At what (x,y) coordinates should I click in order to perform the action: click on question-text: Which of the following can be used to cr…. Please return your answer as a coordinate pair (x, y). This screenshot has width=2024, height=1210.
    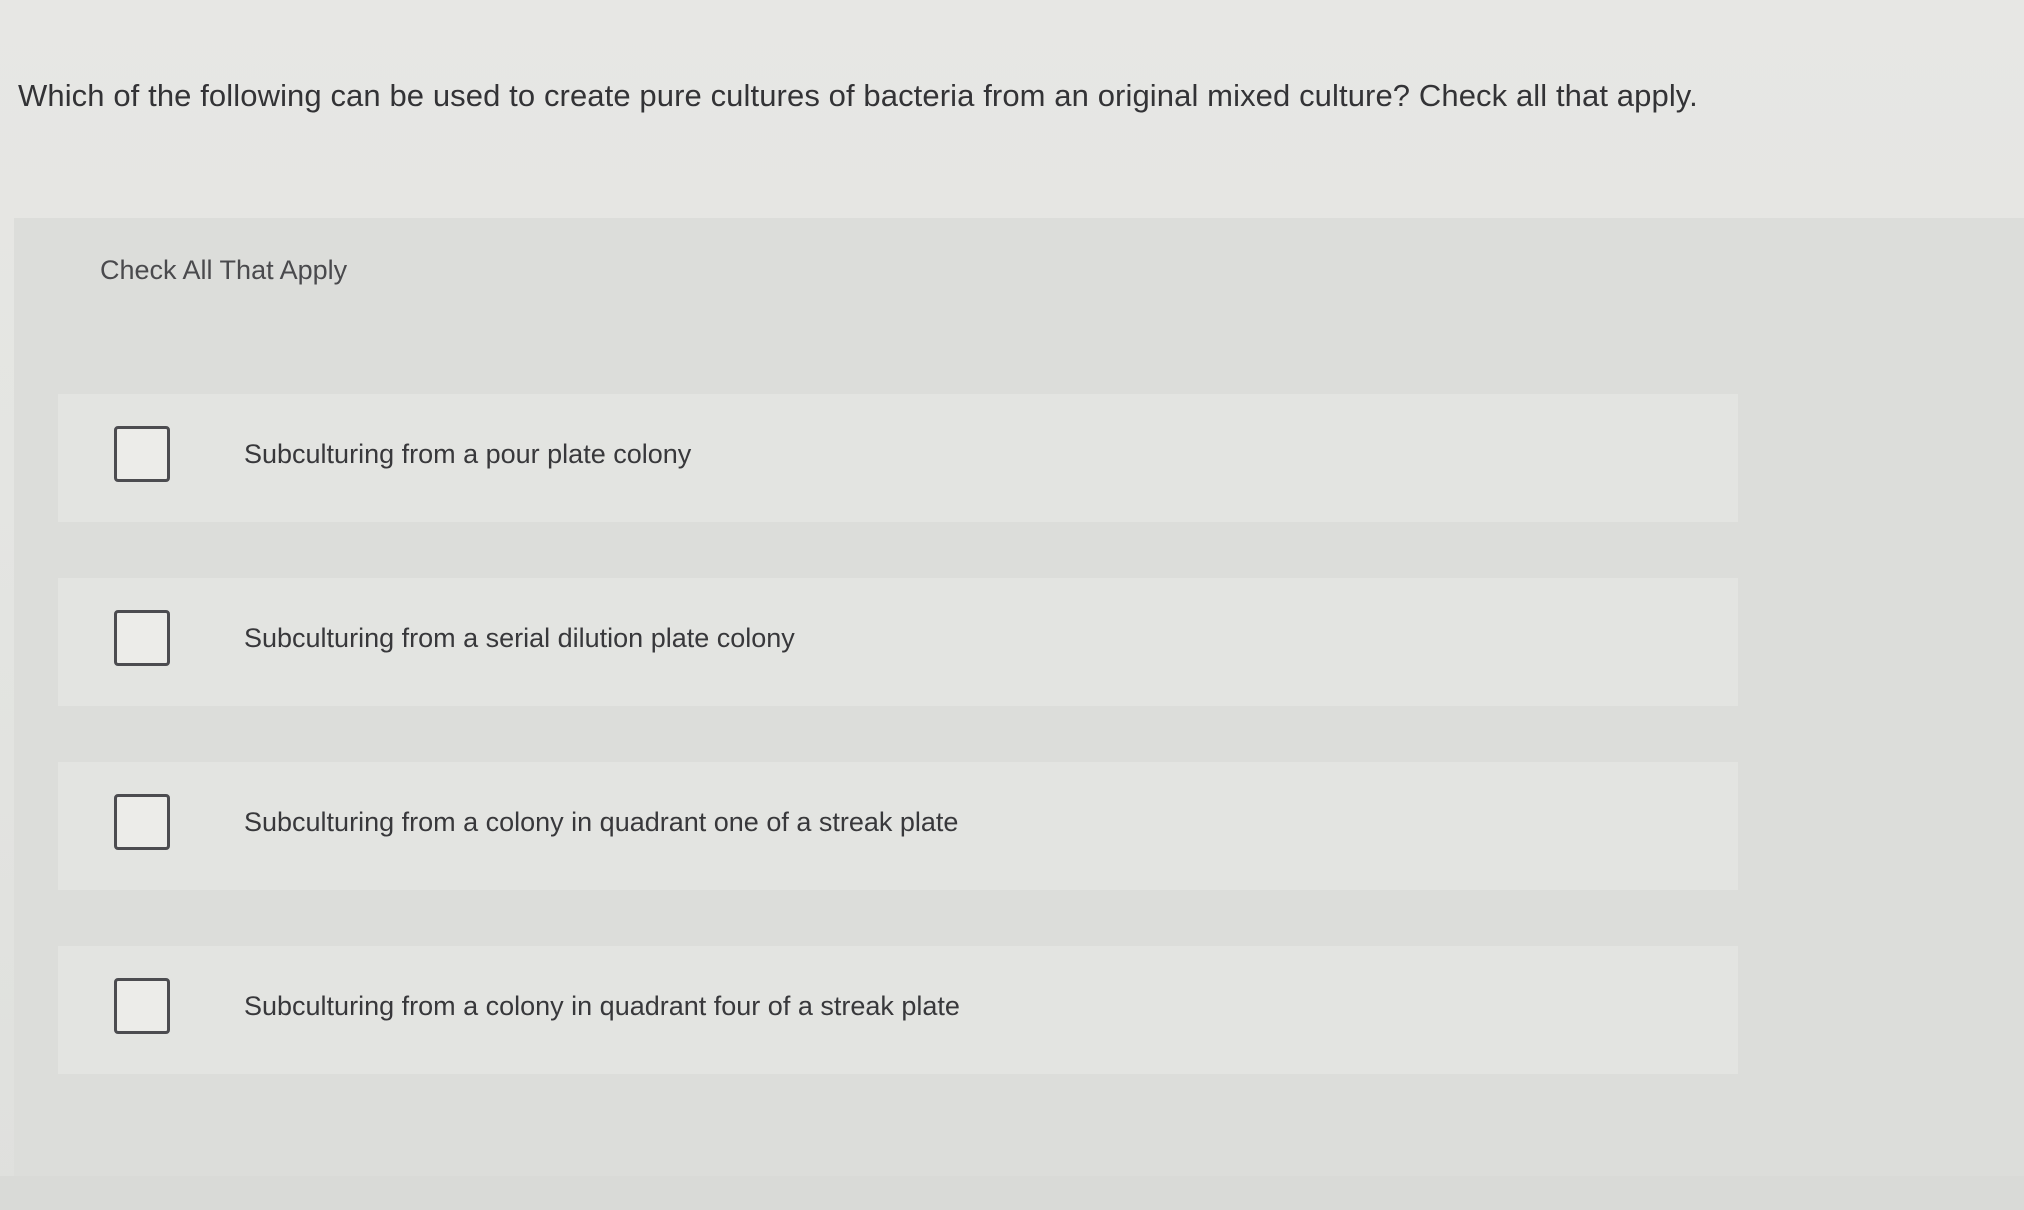
    Looking at the image, I should click on (858, 95).